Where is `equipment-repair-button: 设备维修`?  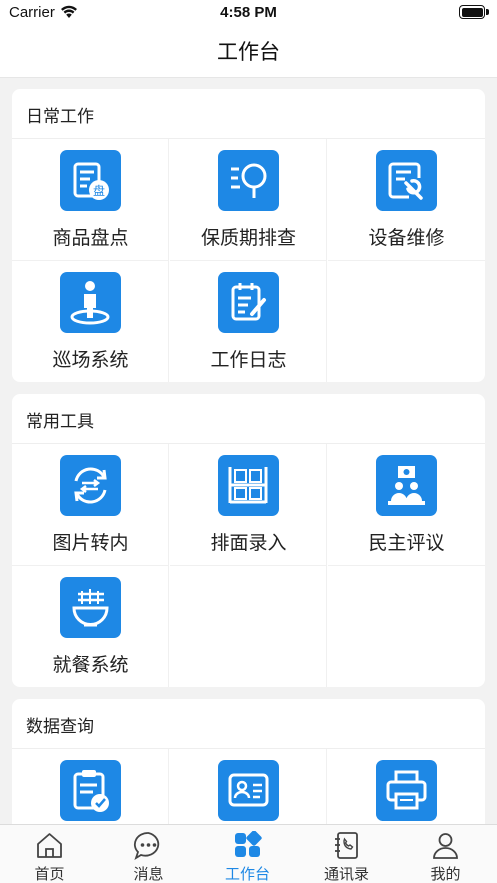 equipment-repair-button: 设备维修 is located at coordinates (406, 200).